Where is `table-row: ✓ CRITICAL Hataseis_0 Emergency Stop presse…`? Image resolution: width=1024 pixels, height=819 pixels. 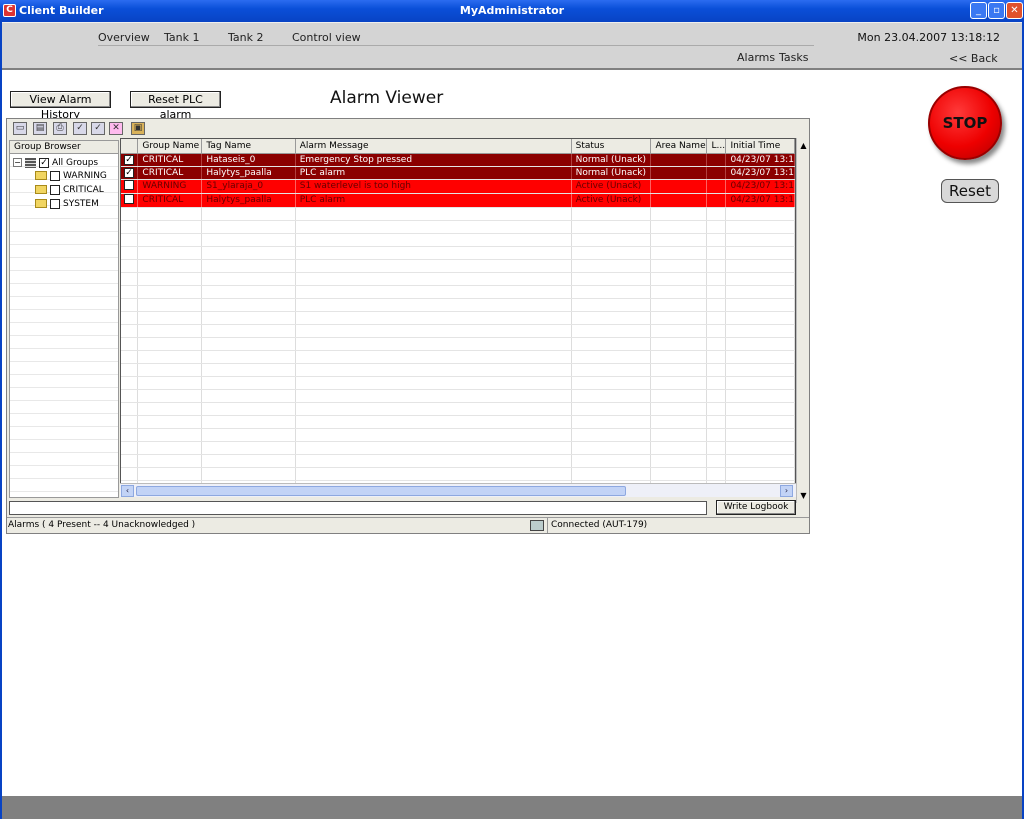
table-row: ✓ CRITICAL Hataseis_0 Emergency Stop presse… is located at coordinates (458, 160).